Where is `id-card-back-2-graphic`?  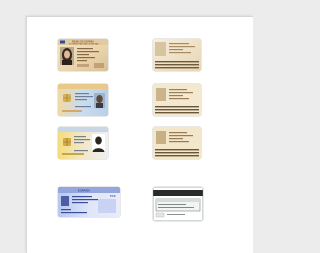 id-card-back-2-graphic is located at coordinates (177, 100).